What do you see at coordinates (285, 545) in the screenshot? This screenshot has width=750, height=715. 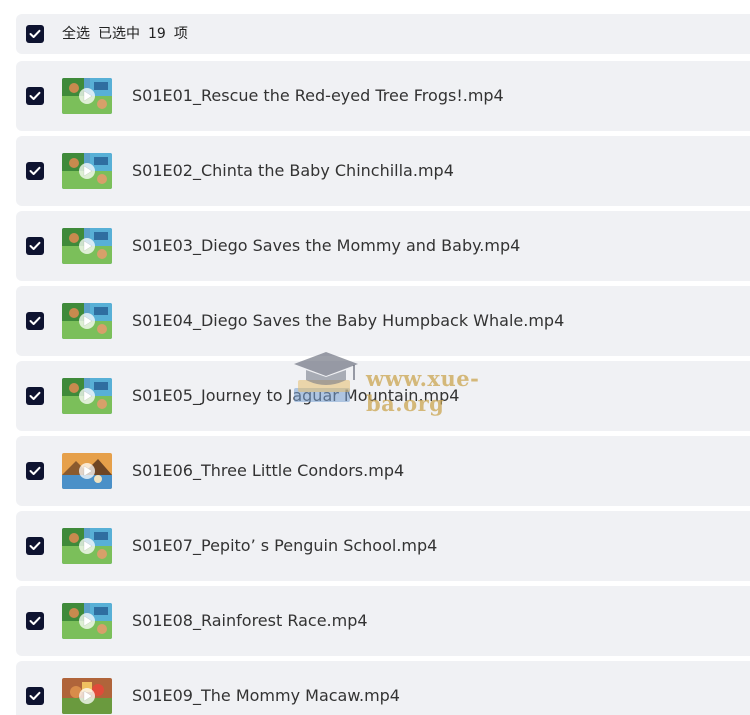 I see `file-name: S01E07_Pepito’ s Penguin School.mp4` at bounding box center [285, 545].